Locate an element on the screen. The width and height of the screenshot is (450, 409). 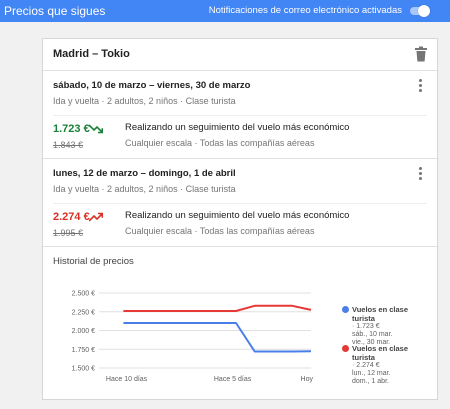
page-title: Precios que sigues is located at coordinates (55, 11).